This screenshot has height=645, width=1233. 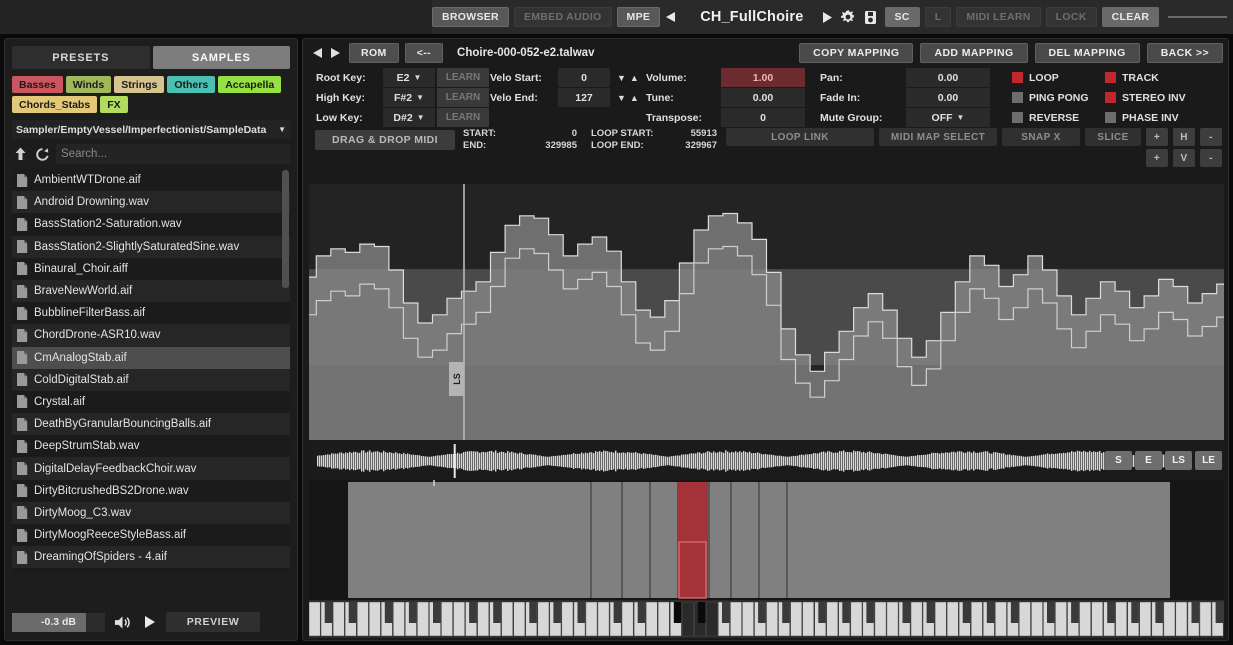 I want to click on midi-map-select-button: MIDI MAP SELECT, so click(x=938, y=137).